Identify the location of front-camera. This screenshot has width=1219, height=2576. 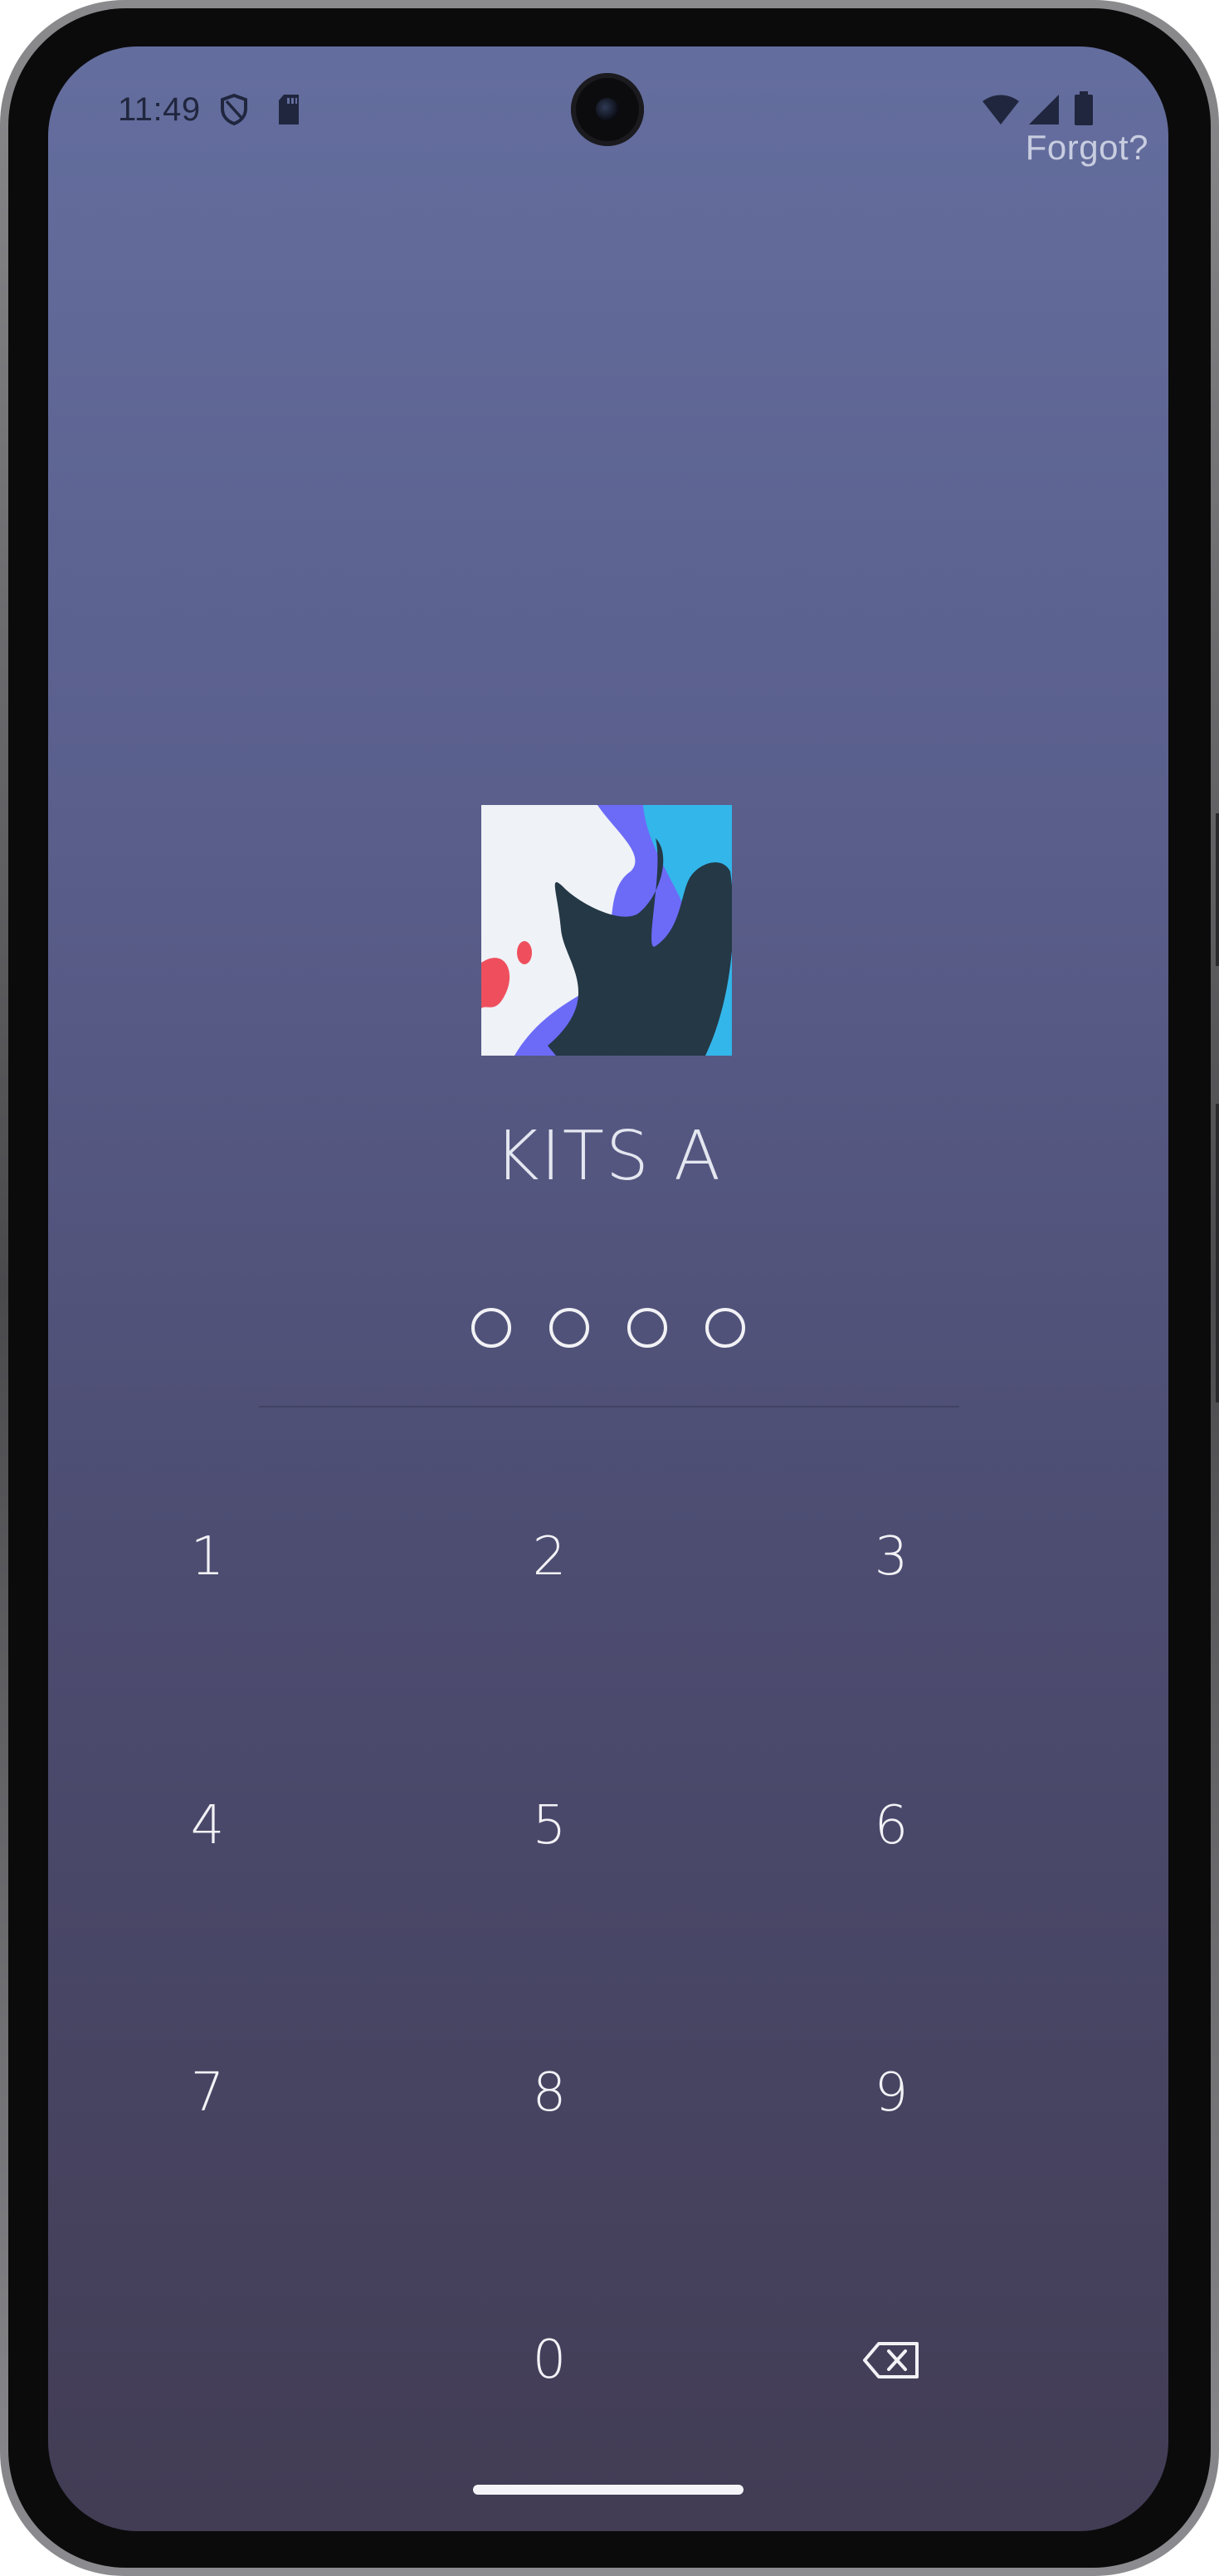
(608, 109).